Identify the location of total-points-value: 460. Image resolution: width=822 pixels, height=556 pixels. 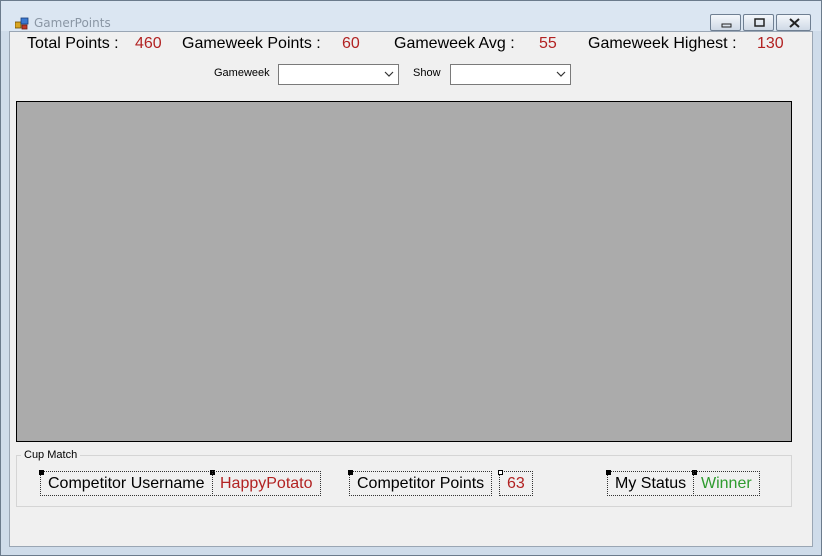
(148, 43).